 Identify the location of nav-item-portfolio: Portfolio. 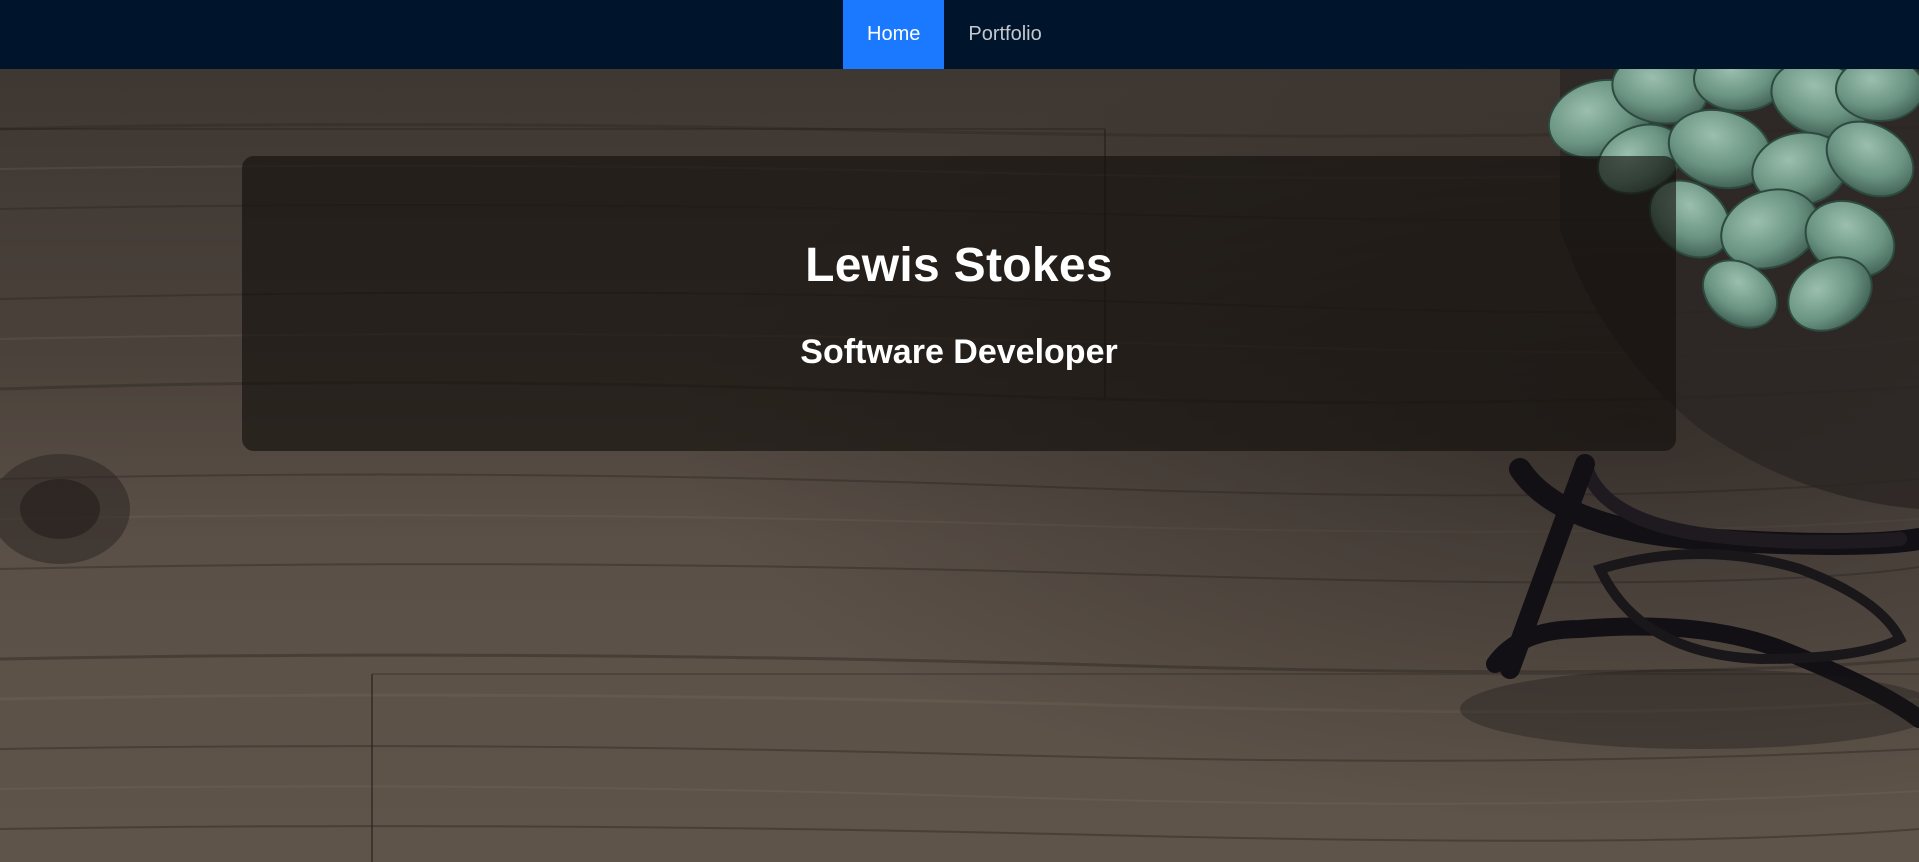
(1004, 34).